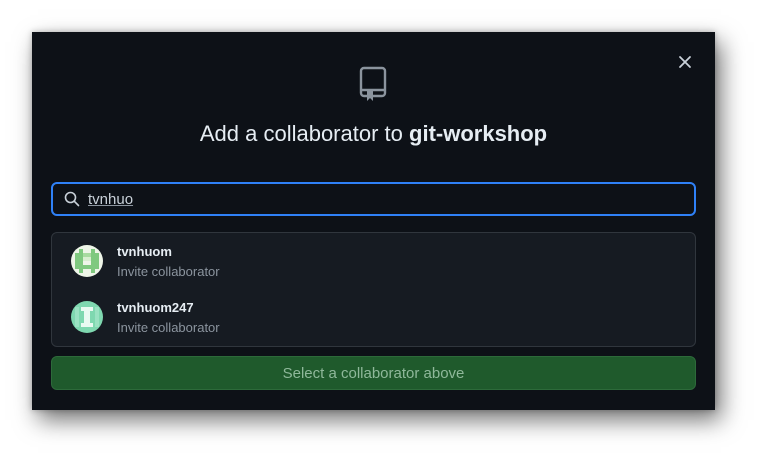 The image size is (780, 475). Describe the element at coordinates (144, 251) in the screenshot. I see `result-username: tvnhuom` at that location.